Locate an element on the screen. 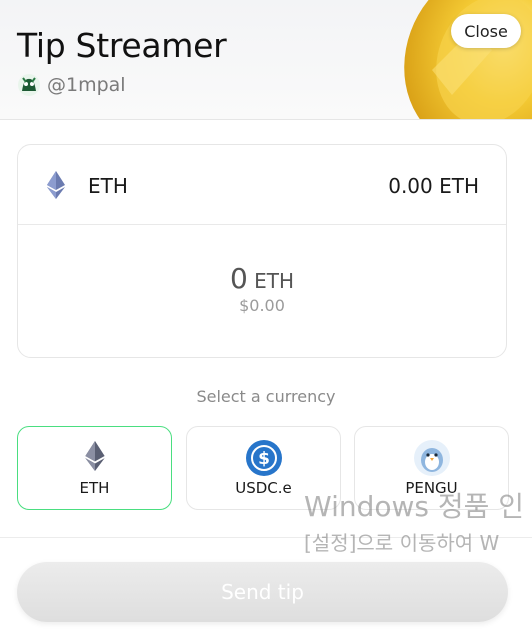 This screenshot has width=532, height=633. currency-option-label: ETH is located at coordinates (94, 488).